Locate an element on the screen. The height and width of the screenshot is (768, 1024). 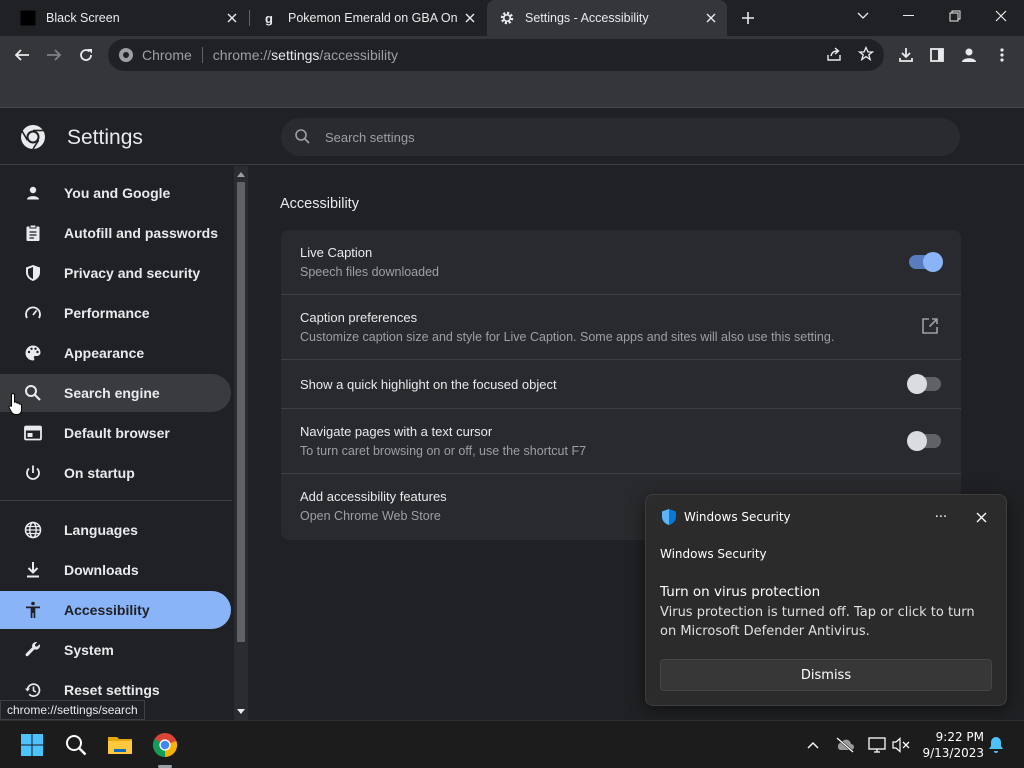
sidebar-item-label: System is located at coordinates (89, 650).